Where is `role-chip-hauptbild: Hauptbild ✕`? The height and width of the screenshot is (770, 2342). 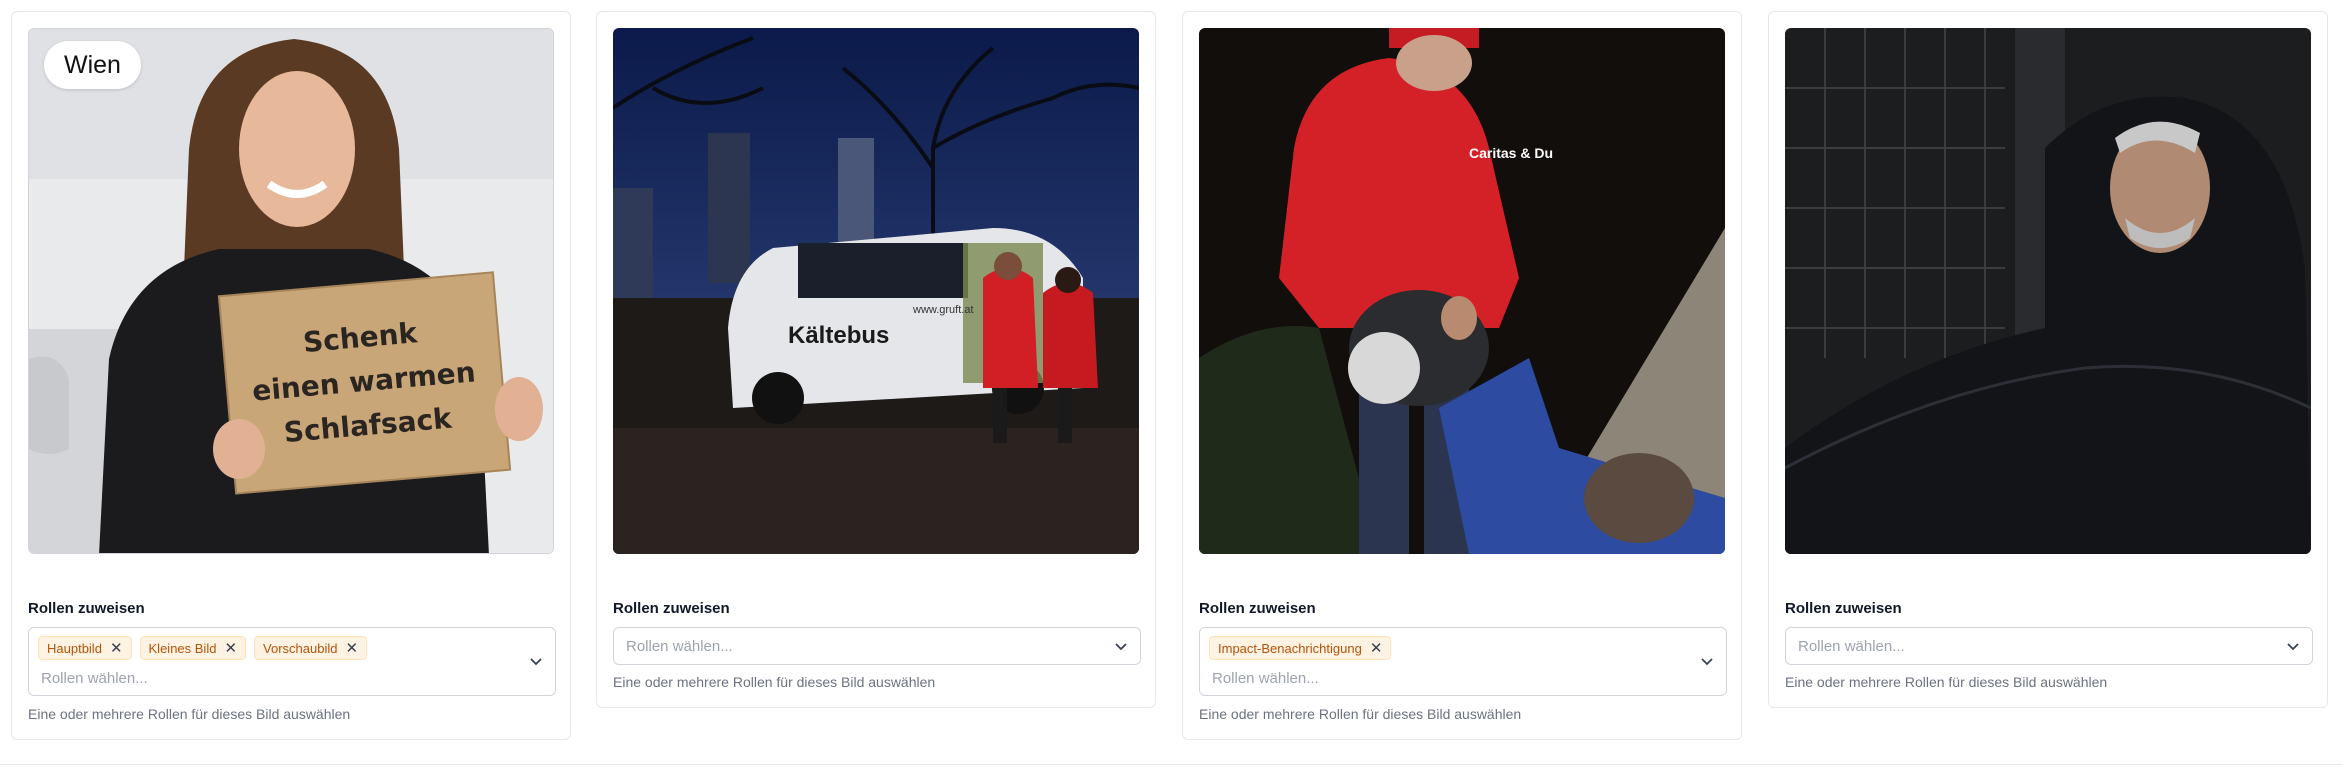
role-chip-hauptbild: Hauptbild ✕ is located at coordinates (85, 648).